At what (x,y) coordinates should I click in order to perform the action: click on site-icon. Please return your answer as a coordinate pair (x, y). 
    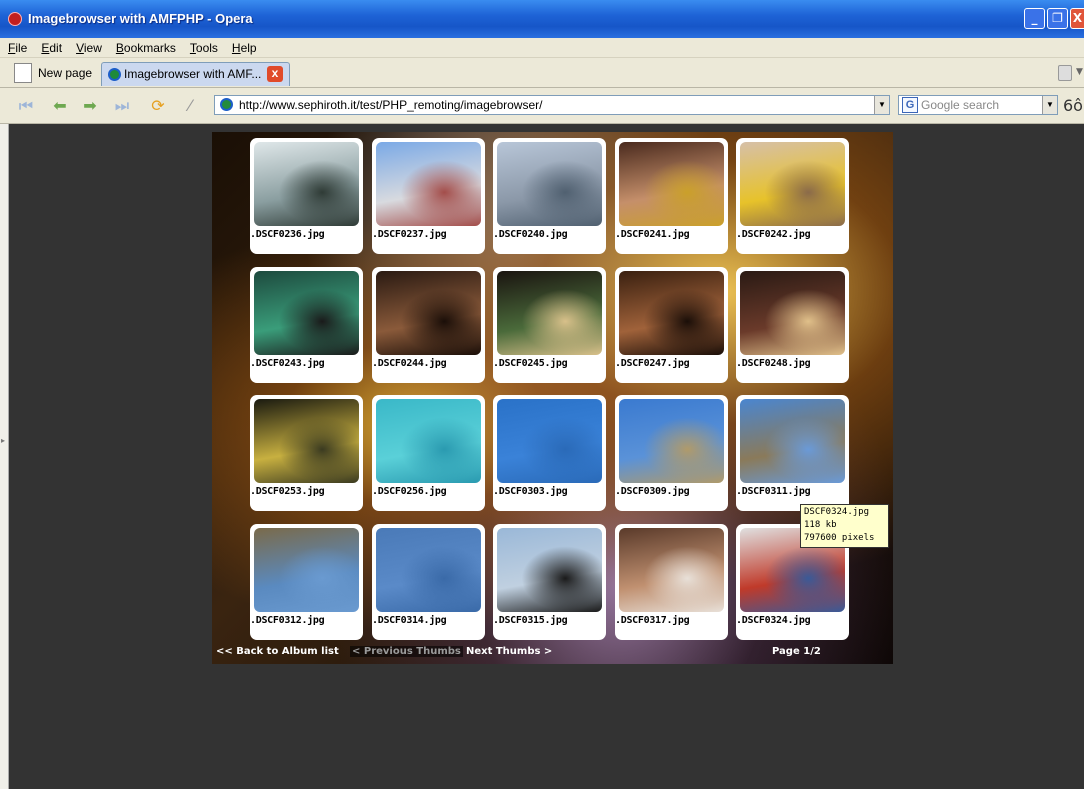
    Looking at the image, I should click on (226, 104).